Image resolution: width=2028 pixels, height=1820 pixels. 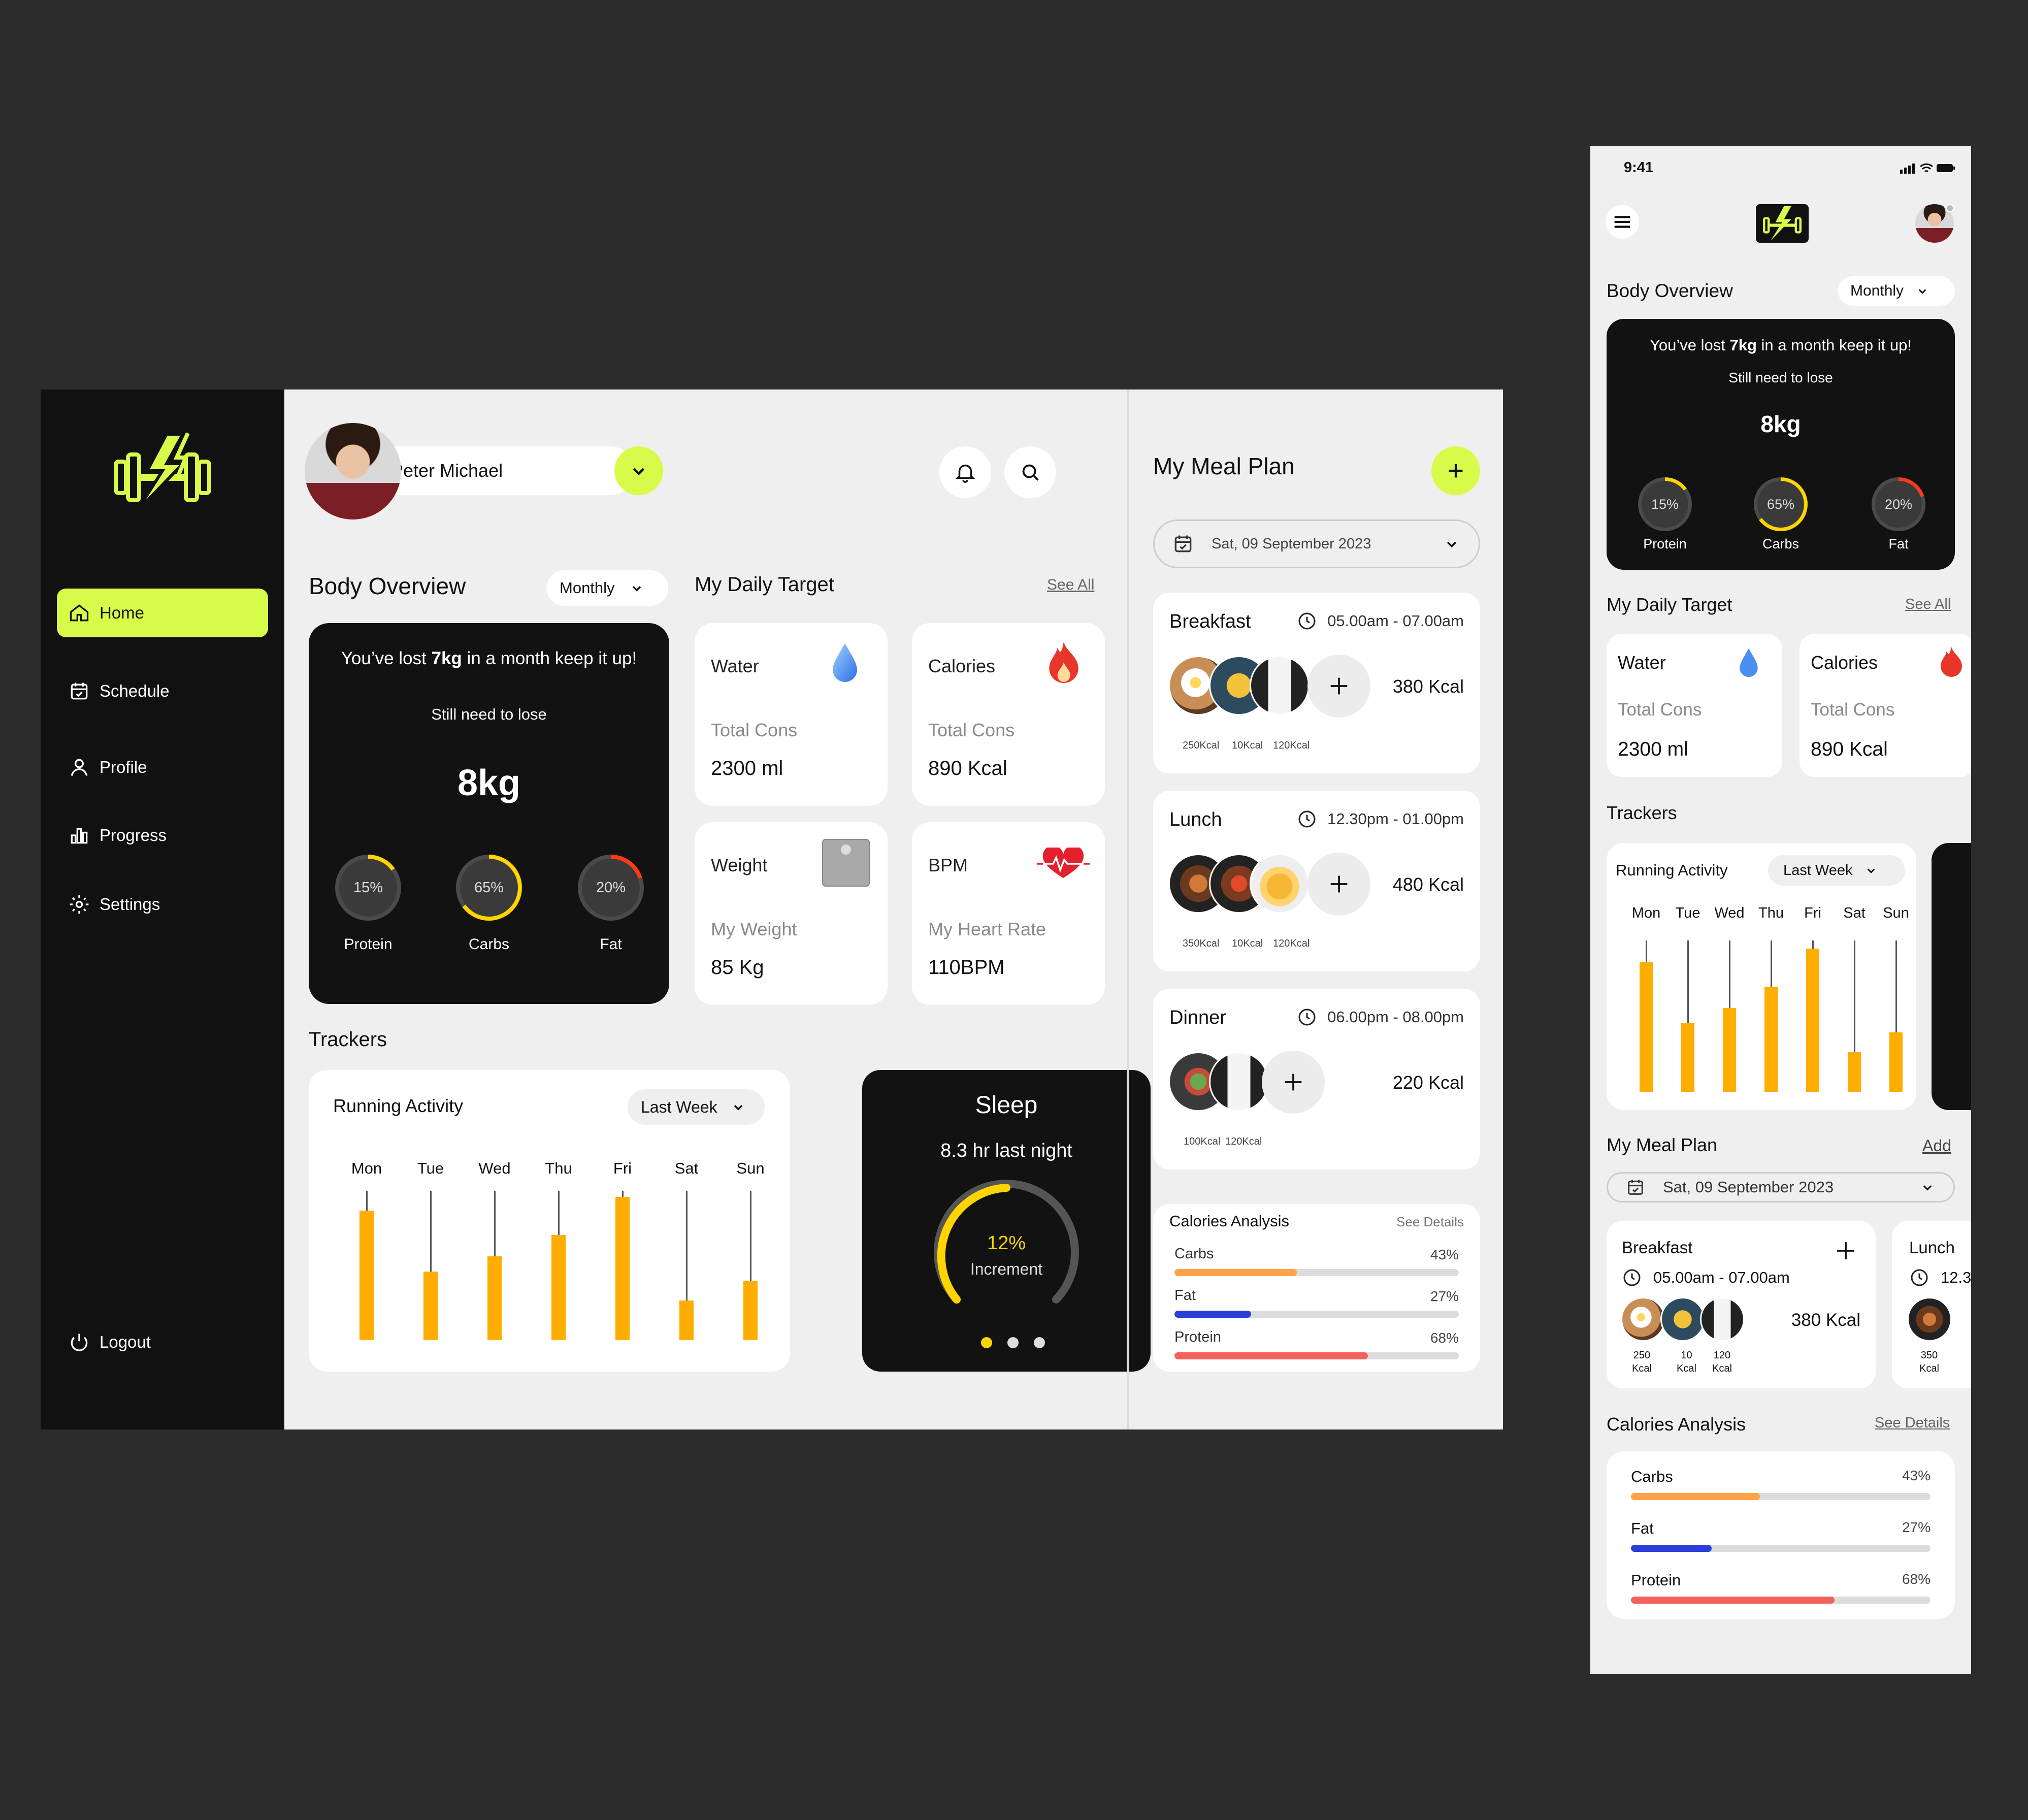 What do you see at coordinates (1213, 1314) in the screenshot?
I see `analysis-bar-fill` at bounding box center [1213, 1314].